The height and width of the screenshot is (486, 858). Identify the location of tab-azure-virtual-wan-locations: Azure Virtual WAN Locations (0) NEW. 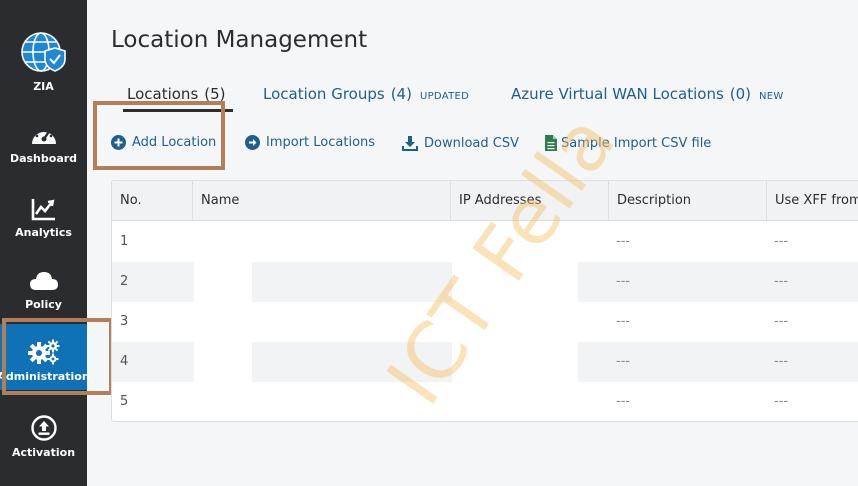
(647, 94).